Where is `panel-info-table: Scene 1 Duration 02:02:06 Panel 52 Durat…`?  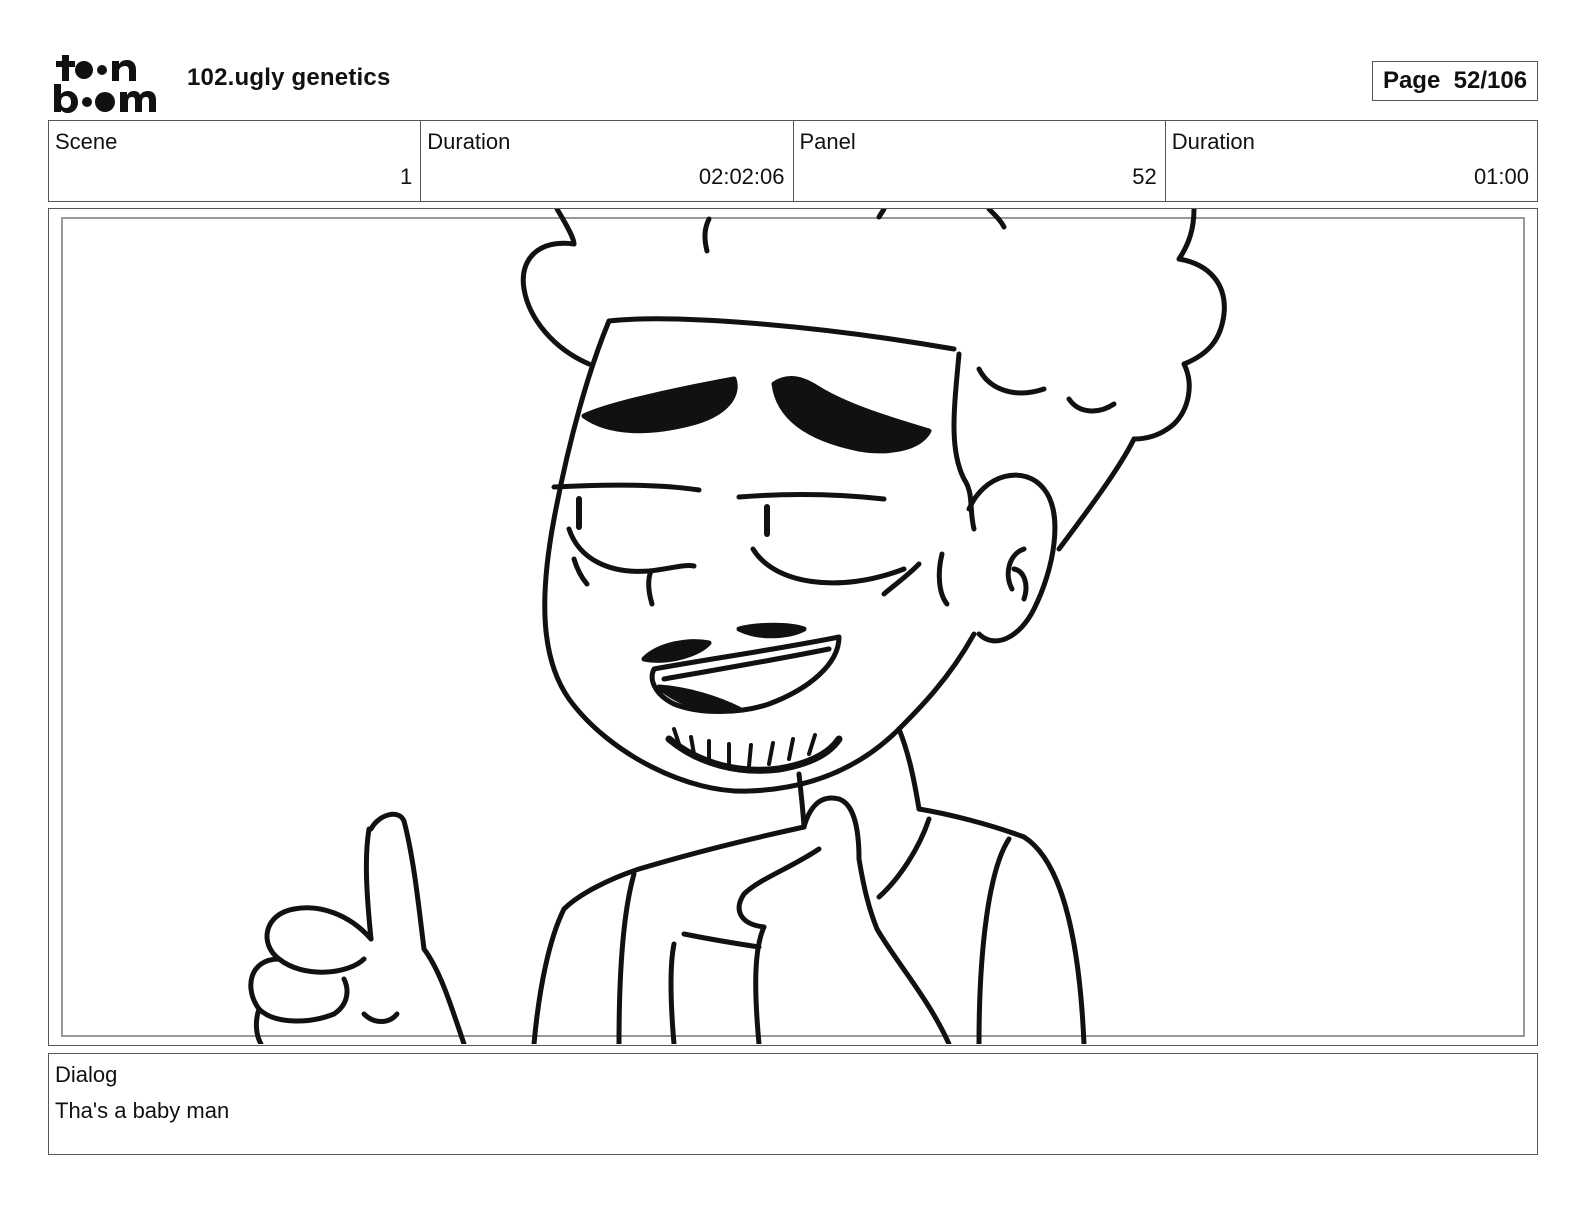
panel-info-table: Scene 1 Duration 02:02:06 Panel 52 Durat… is located at coordinates (793, 161).